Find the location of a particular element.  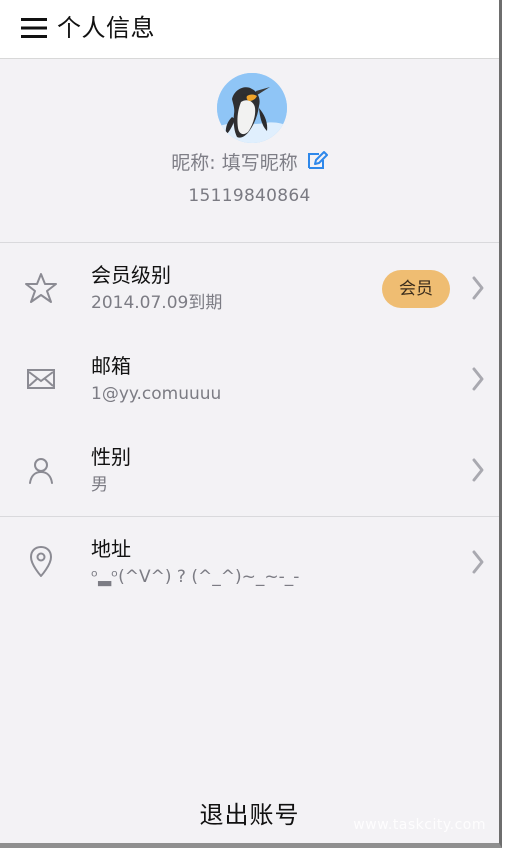

watermark-text: www.taskcity.com is located at coordinates (419, 825).